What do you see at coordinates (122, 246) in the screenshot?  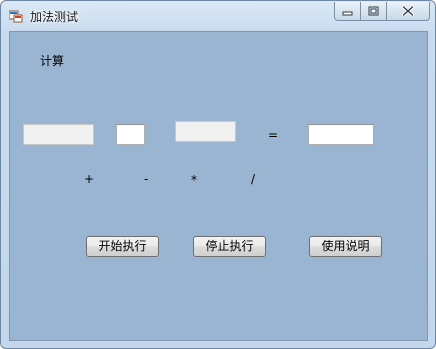 I see `start-button: 开始执行` at bounding box center [122, 246].